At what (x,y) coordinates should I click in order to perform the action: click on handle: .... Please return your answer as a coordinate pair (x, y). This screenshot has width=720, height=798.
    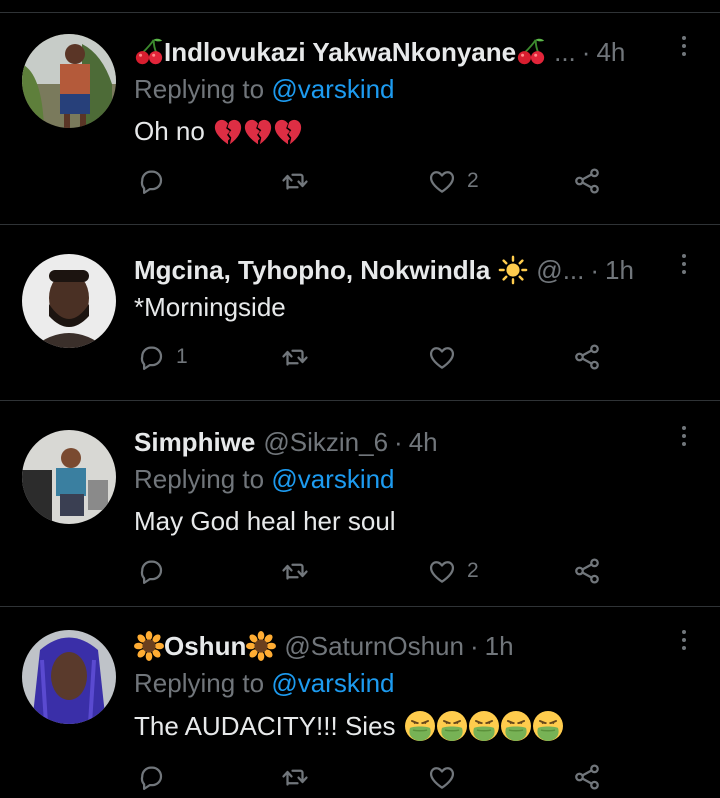
    Looking at the image, I should click on (565, 52).